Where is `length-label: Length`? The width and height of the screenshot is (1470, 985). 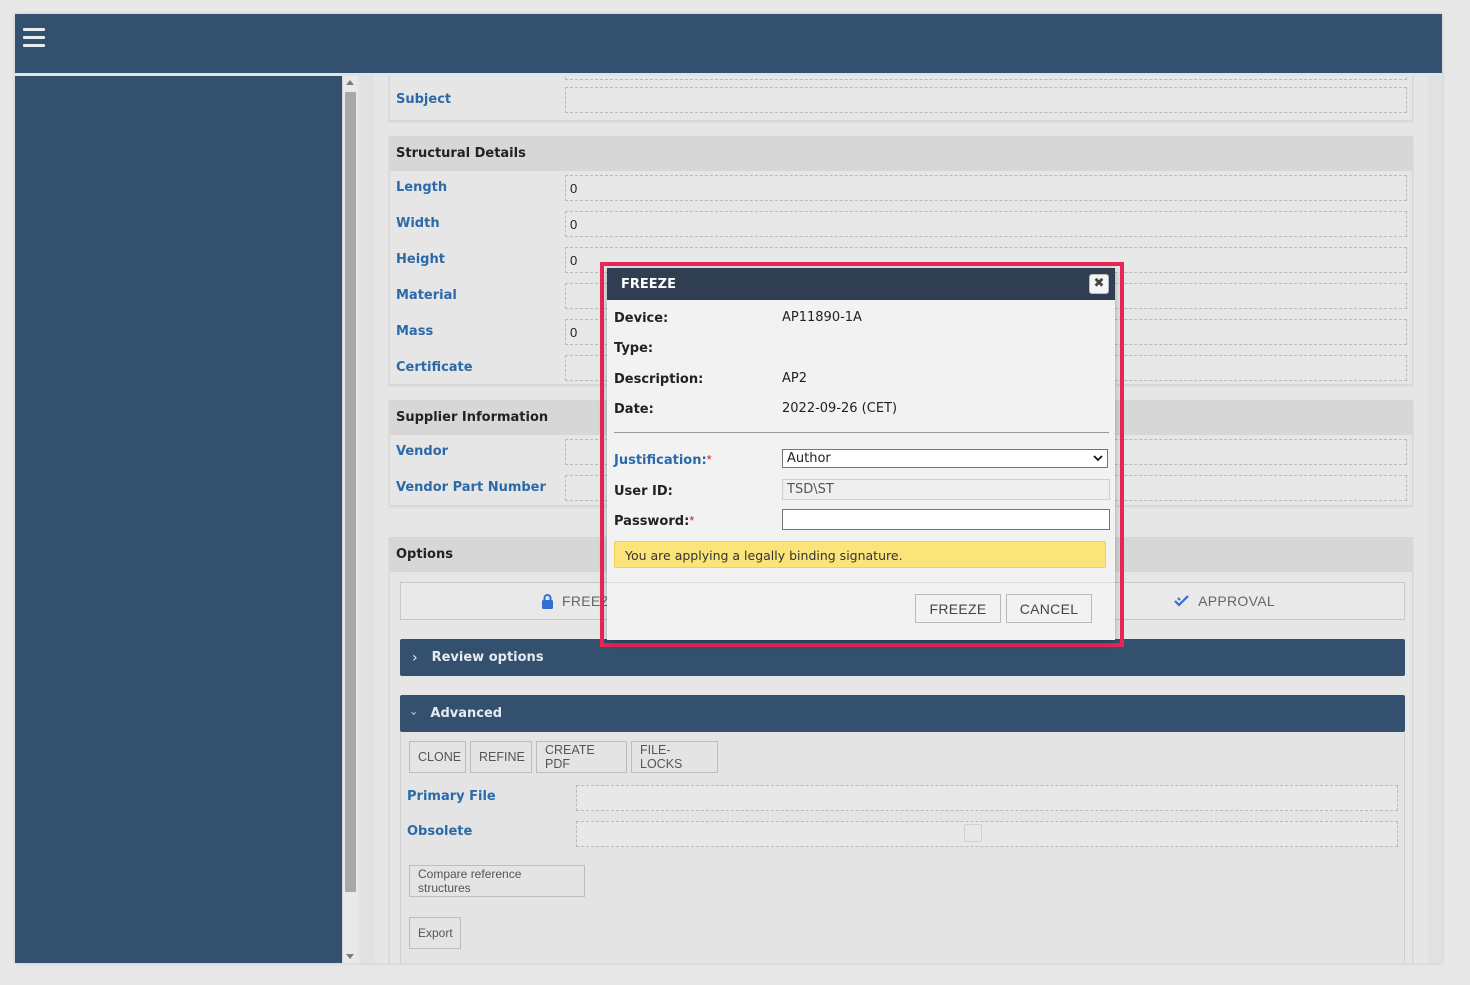 length-label: Length is located at coordinates (422, 187).